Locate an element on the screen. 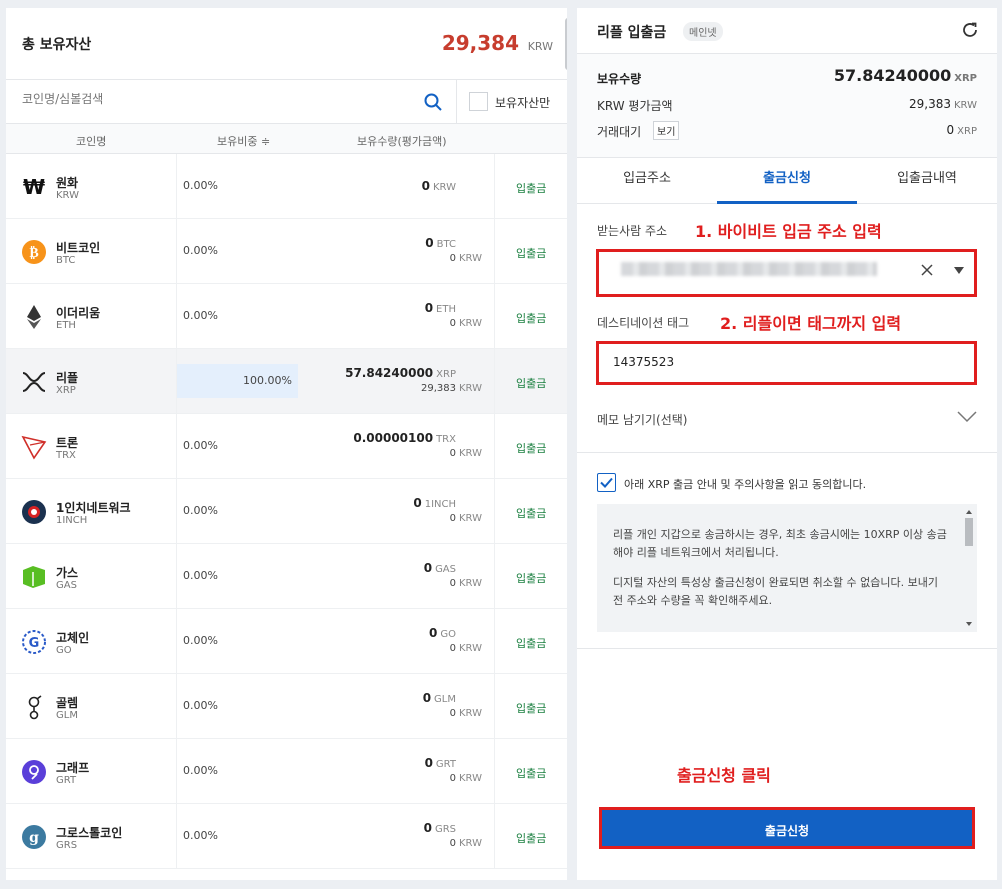 The image size is (1002, 889). coin-row-grt: 그래프 GRT 0.00% 0 GRT 0 KRW 입출금 is located at coordinates (286, 771).